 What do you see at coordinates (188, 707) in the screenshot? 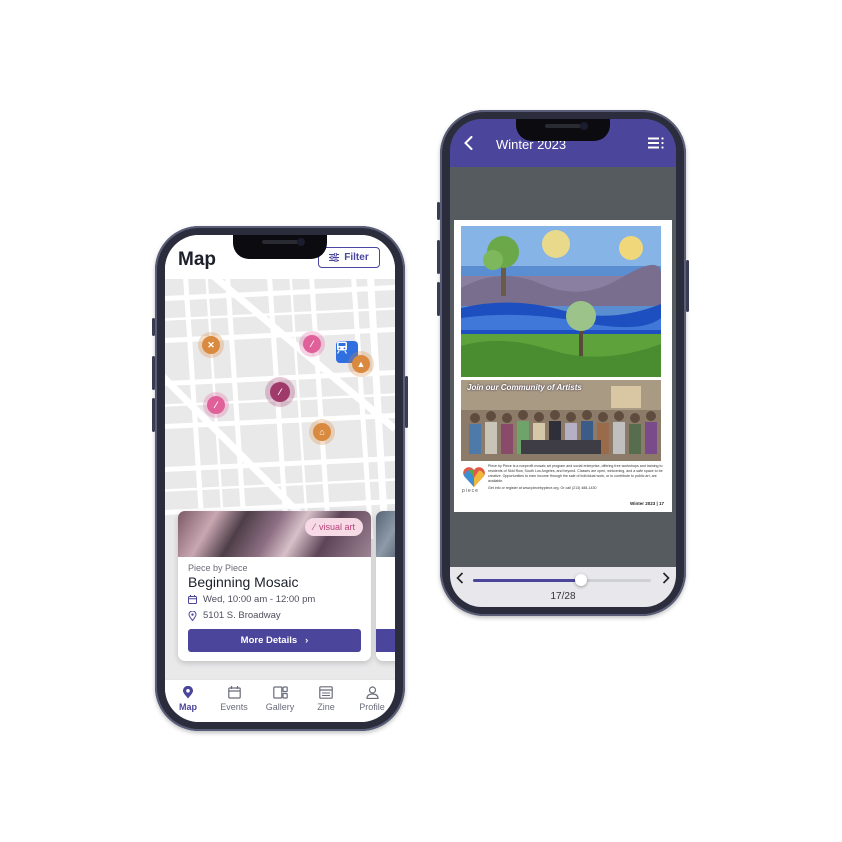
I see `tab-label: Map` at bounding box center [188, 707].